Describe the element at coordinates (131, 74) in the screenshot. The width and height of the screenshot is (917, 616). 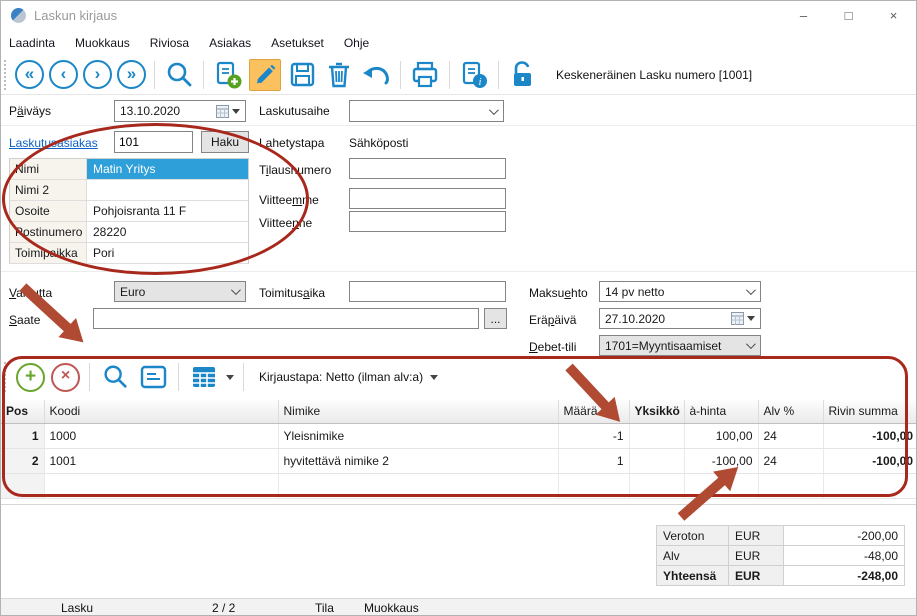
I see `last-record-icon: »` at that location.